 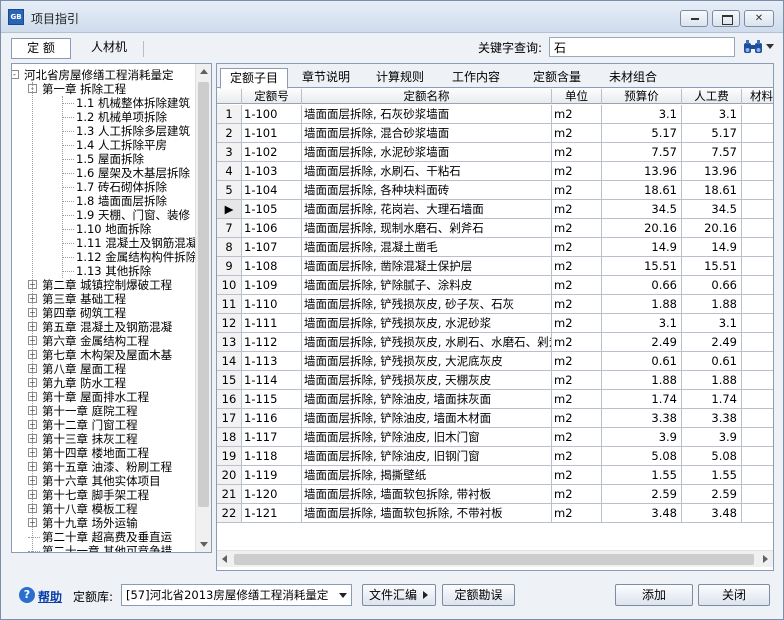 What do you see at coordinates (476, 78) in the screenshot?
I see `tab-work-content: 工作内容` at bounding box center [476, 78].